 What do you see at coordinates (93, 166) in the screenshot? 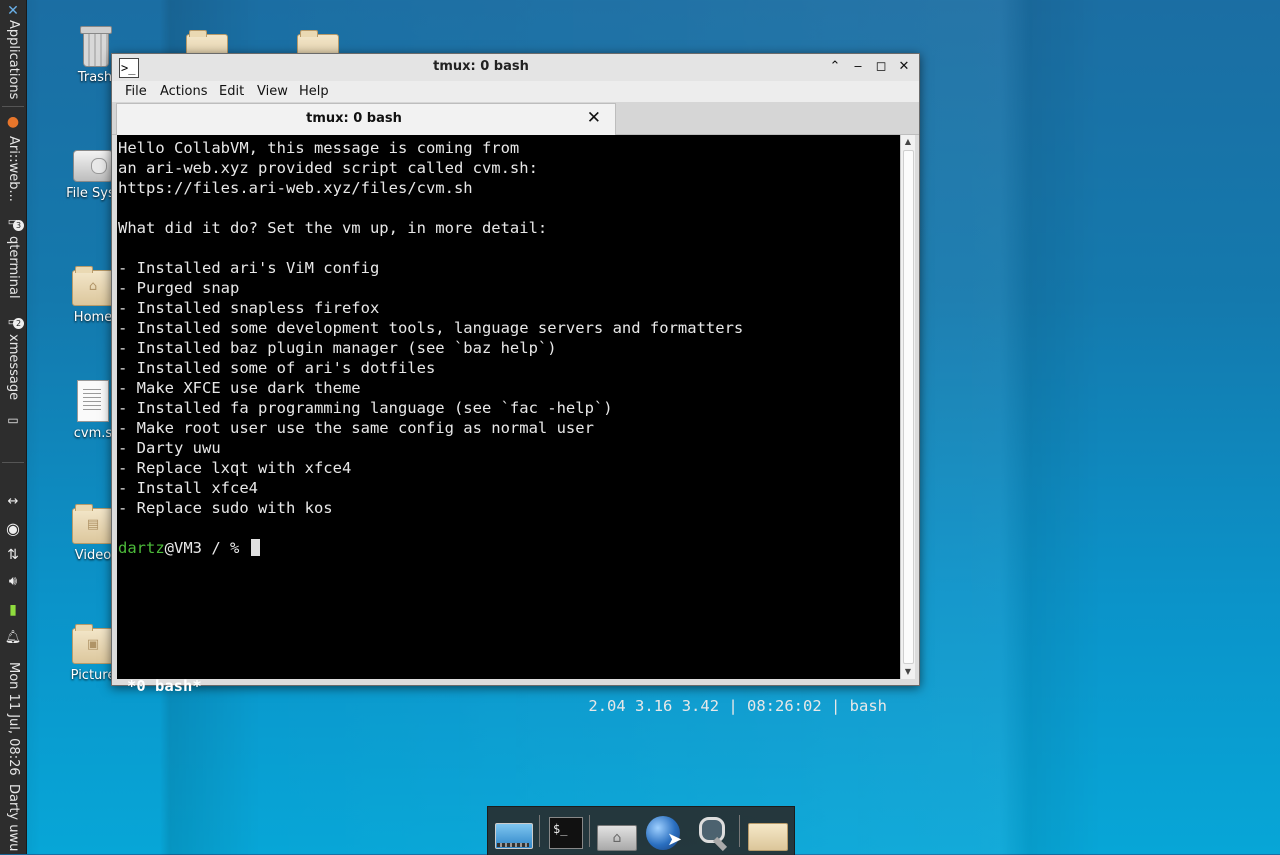
I see `drive-icon` at bounding box center [93, 166].